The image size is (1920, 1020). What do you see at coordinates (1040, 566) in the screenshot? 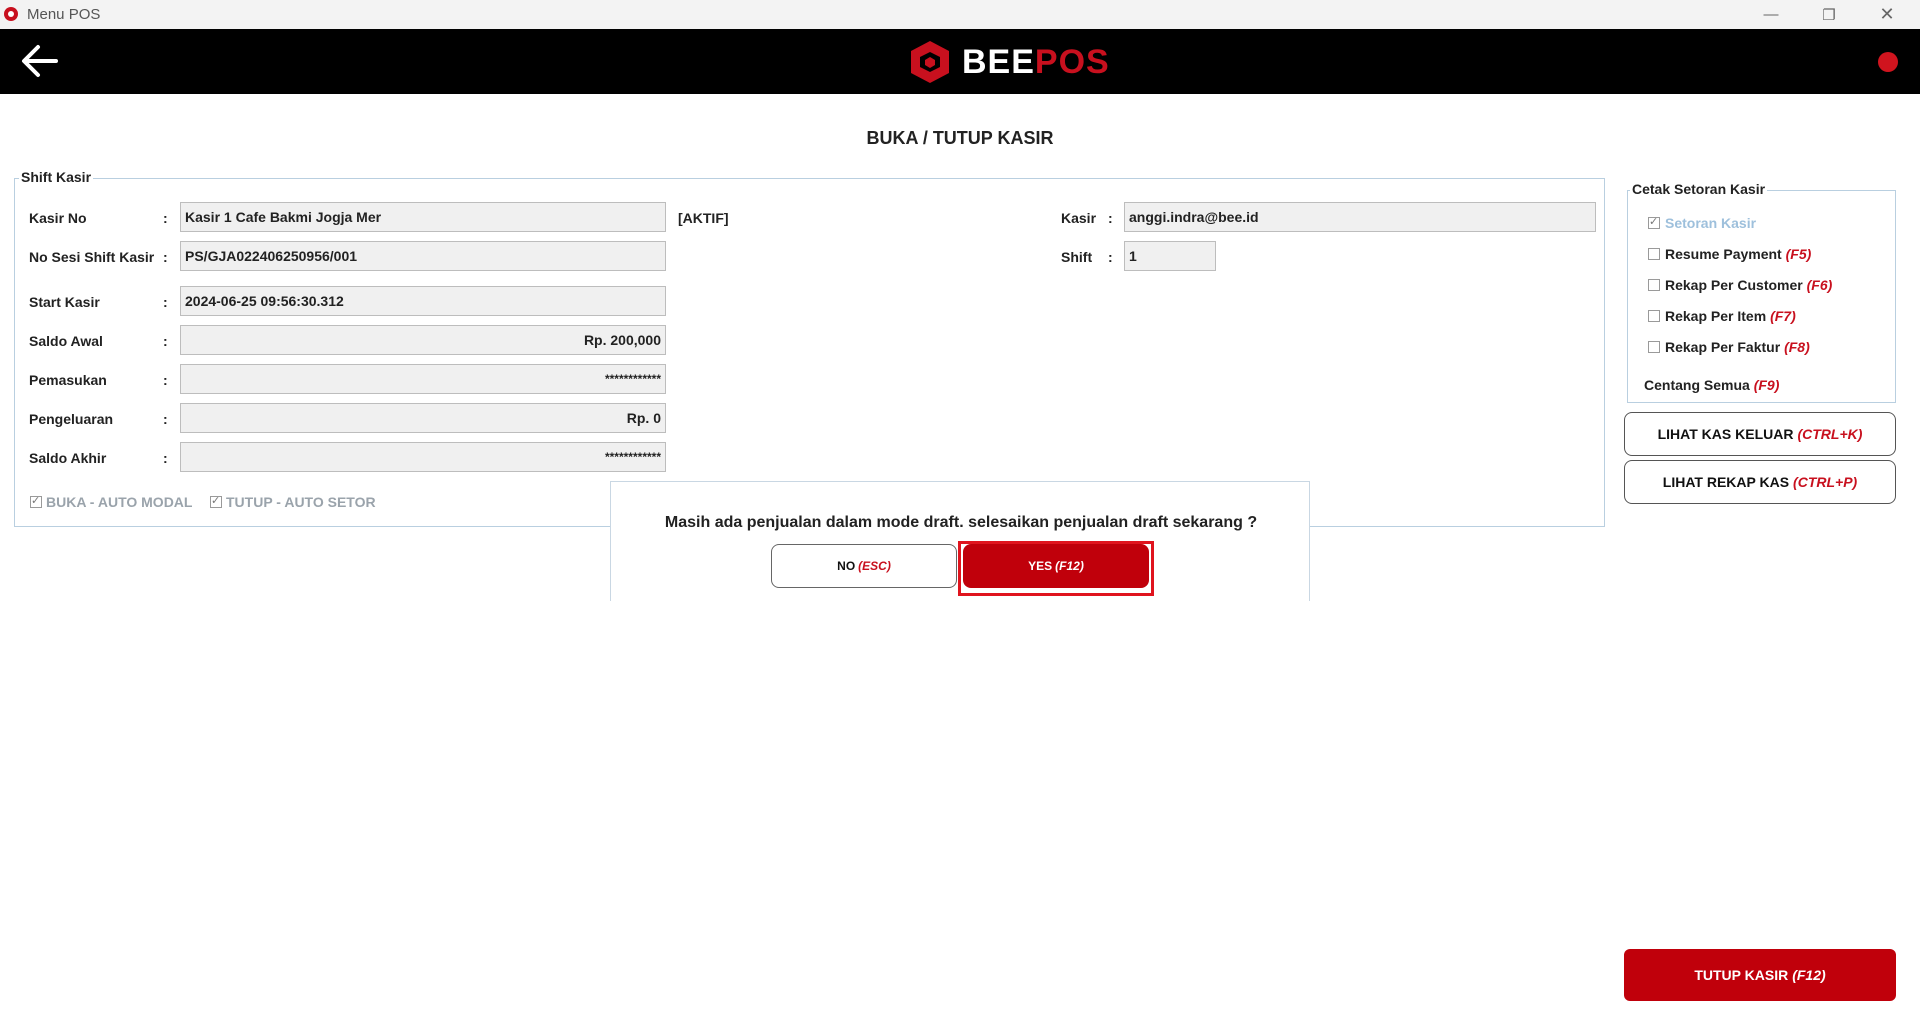
I see `yes-button-label: YES` at bounding box center [1040, 566].